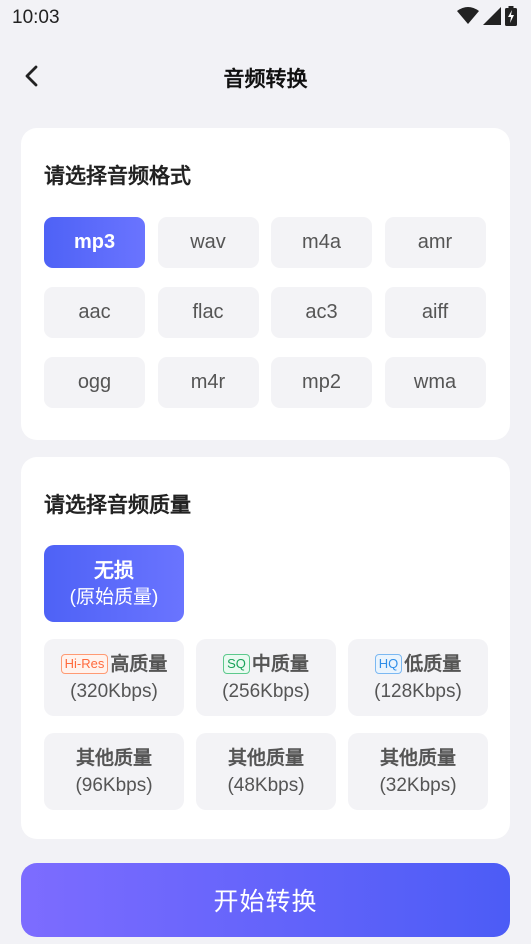  Describe the element at coordinates (114, 583) in the screenshot. I see `quality-option-lossless: 无损 (原始质量)` at that location.